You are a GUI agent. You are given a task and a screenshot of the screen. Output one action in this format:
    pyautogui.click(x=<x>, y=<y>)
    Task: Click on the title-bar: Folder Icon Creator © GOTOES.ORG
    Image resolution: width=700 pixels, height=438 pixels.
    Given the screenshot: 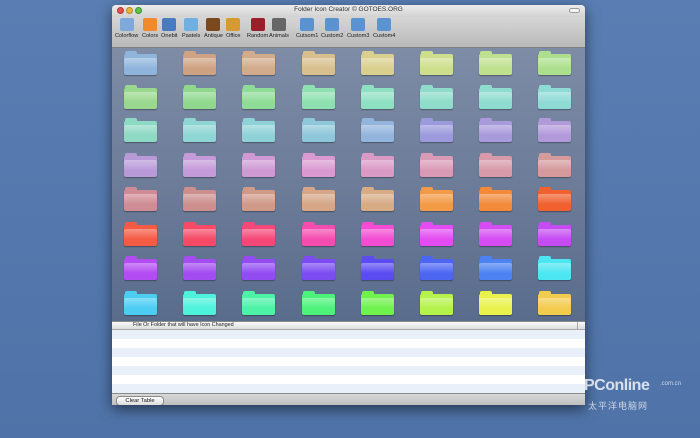 What is the action you would take?
    pyautogui.click(x=348, y=11)
    